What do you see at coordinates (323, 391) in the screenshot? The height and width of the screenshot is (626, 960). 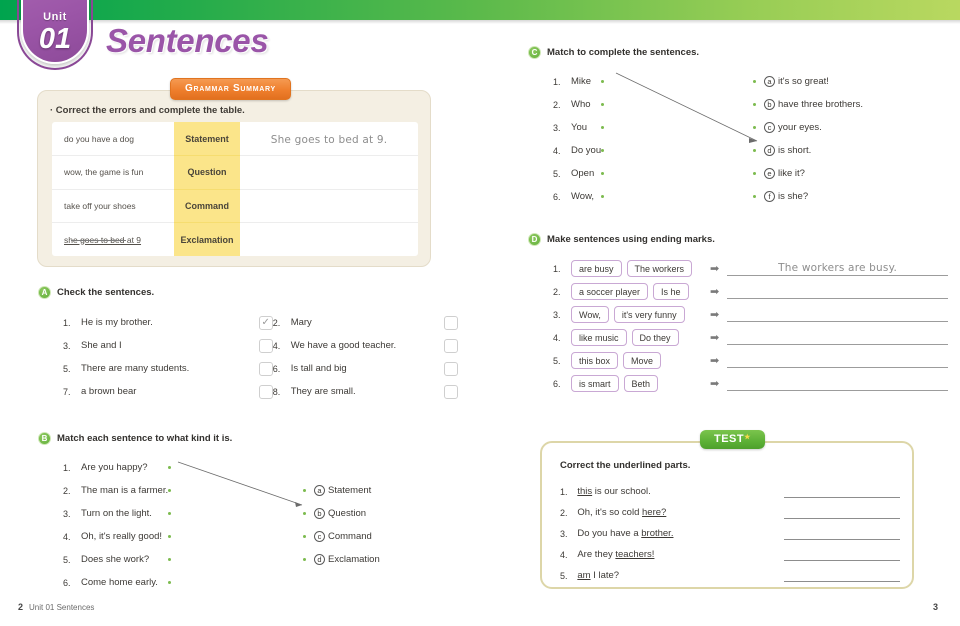 I see `item-text: They are small.` at bounding box center [323, 391].